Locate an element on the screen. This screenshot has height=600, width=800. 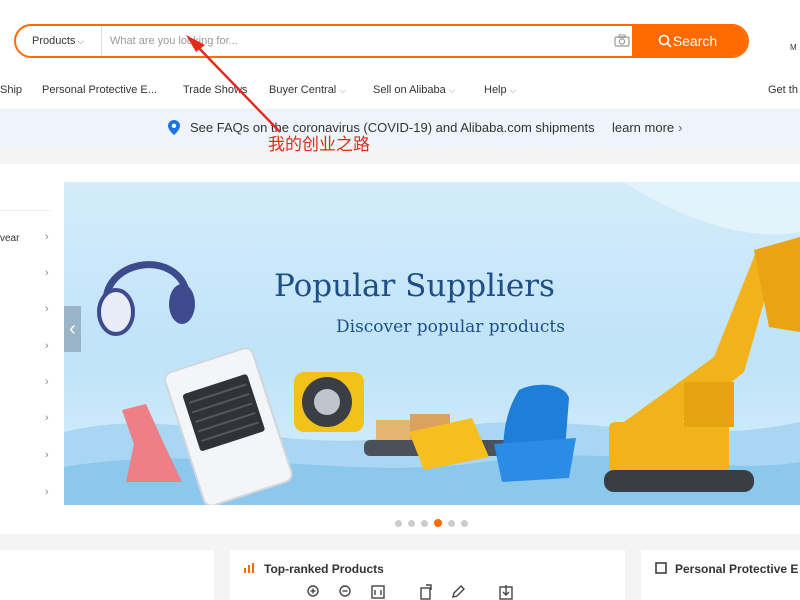
headphones-image is located at coordinates (146, 298).